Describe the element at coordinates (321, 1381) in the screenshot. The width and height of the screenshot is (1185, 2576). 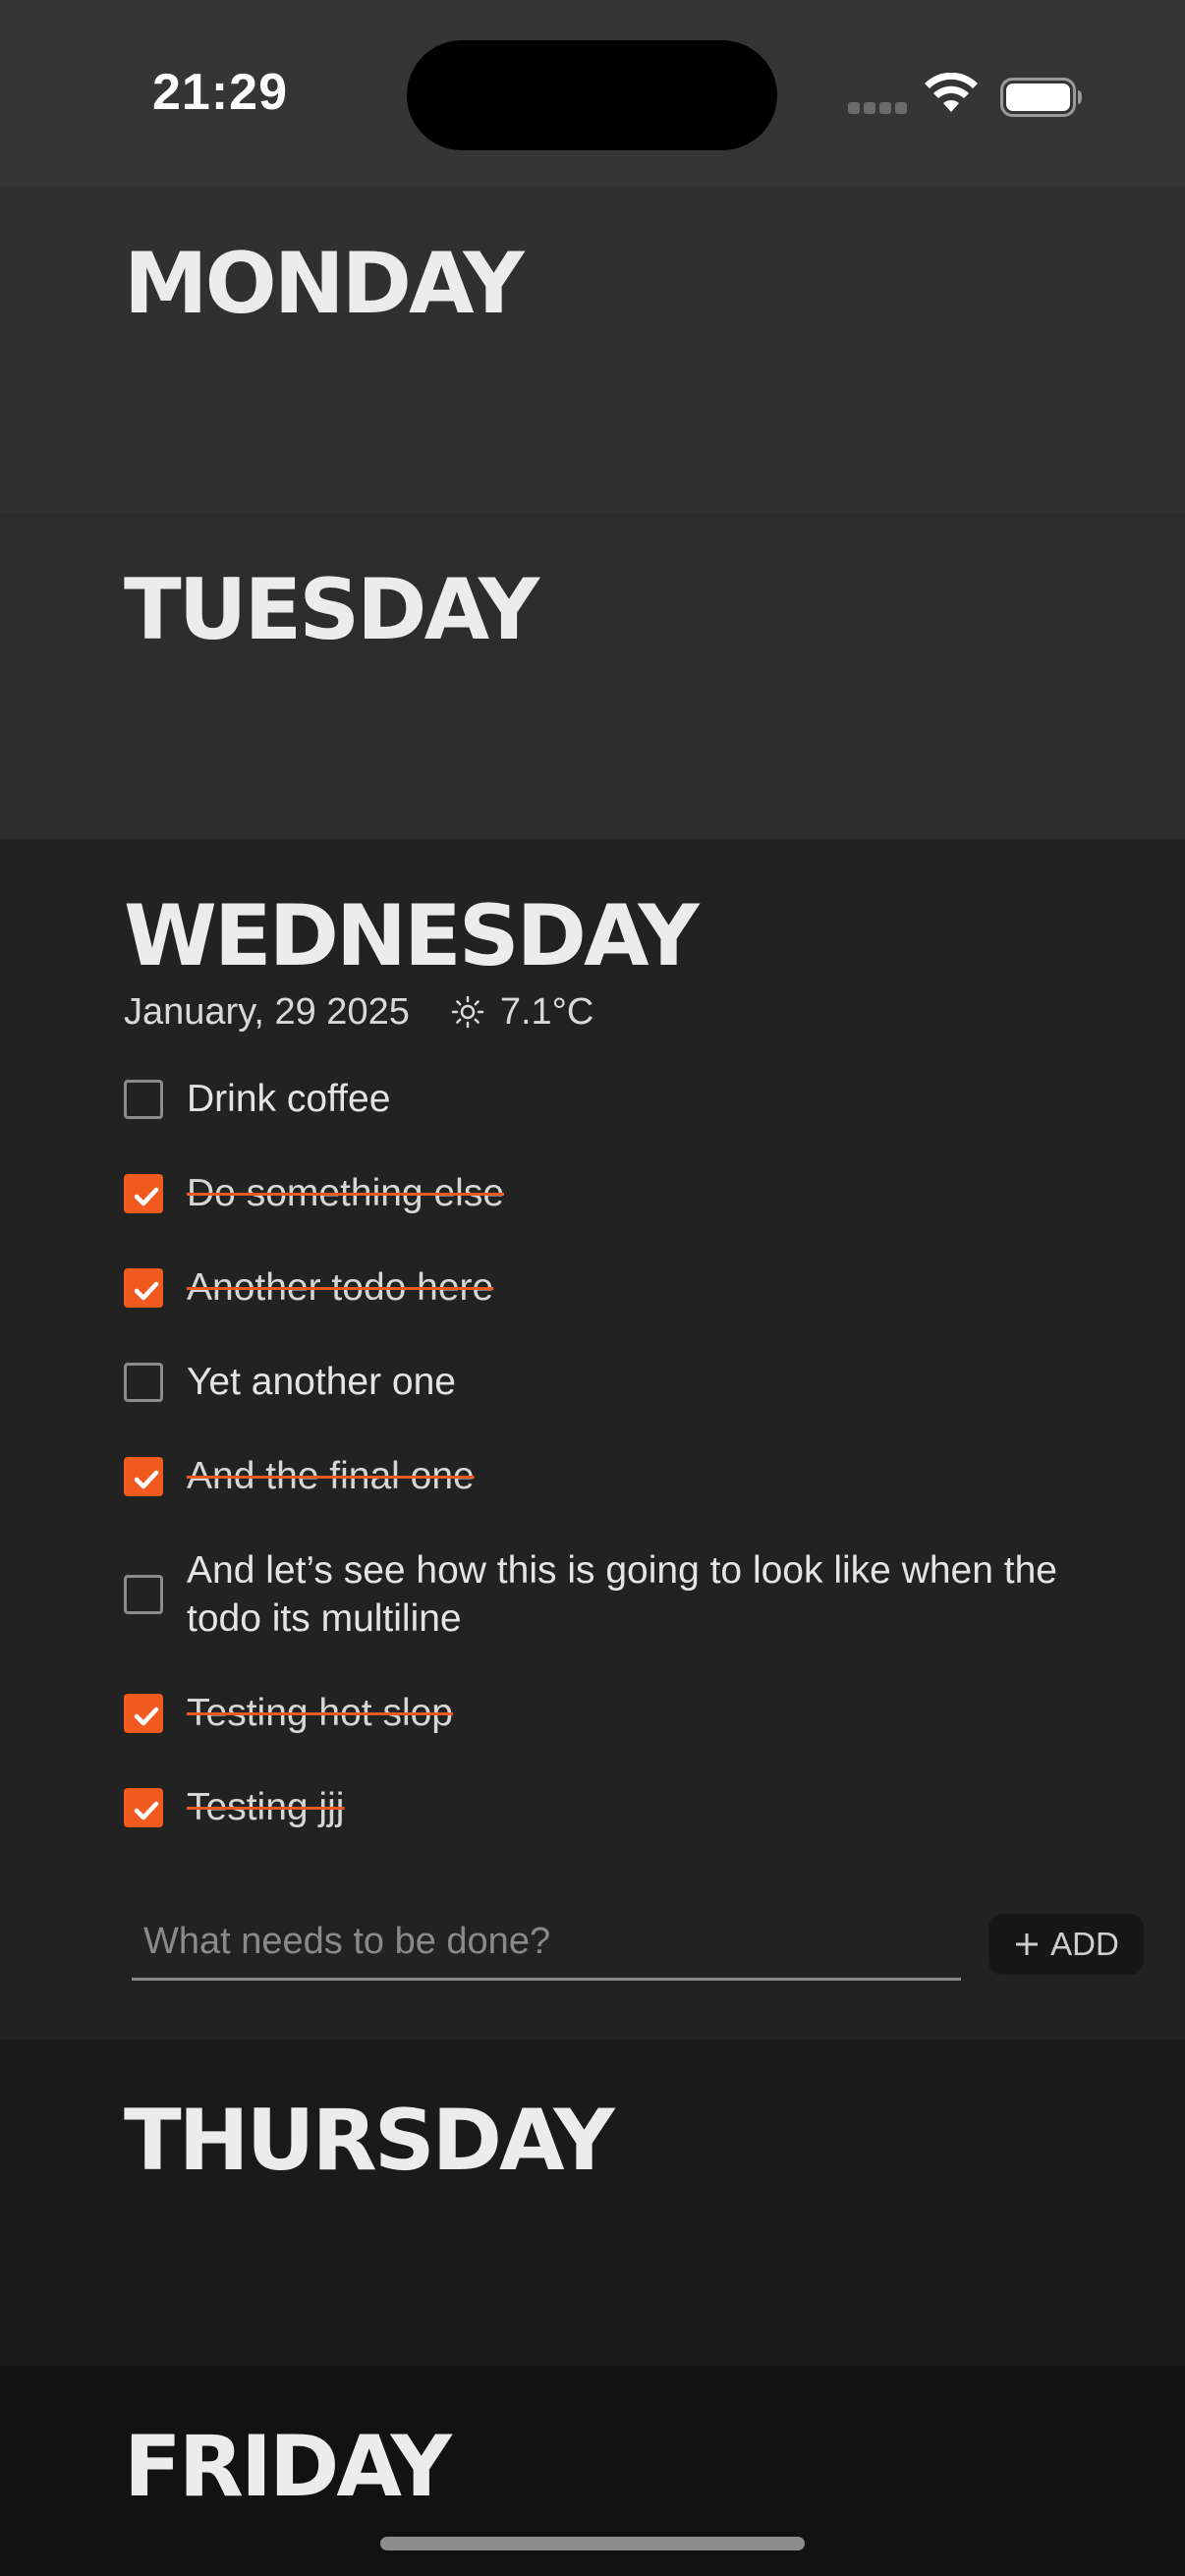
I see `todo-text: Yet another one` at that location.